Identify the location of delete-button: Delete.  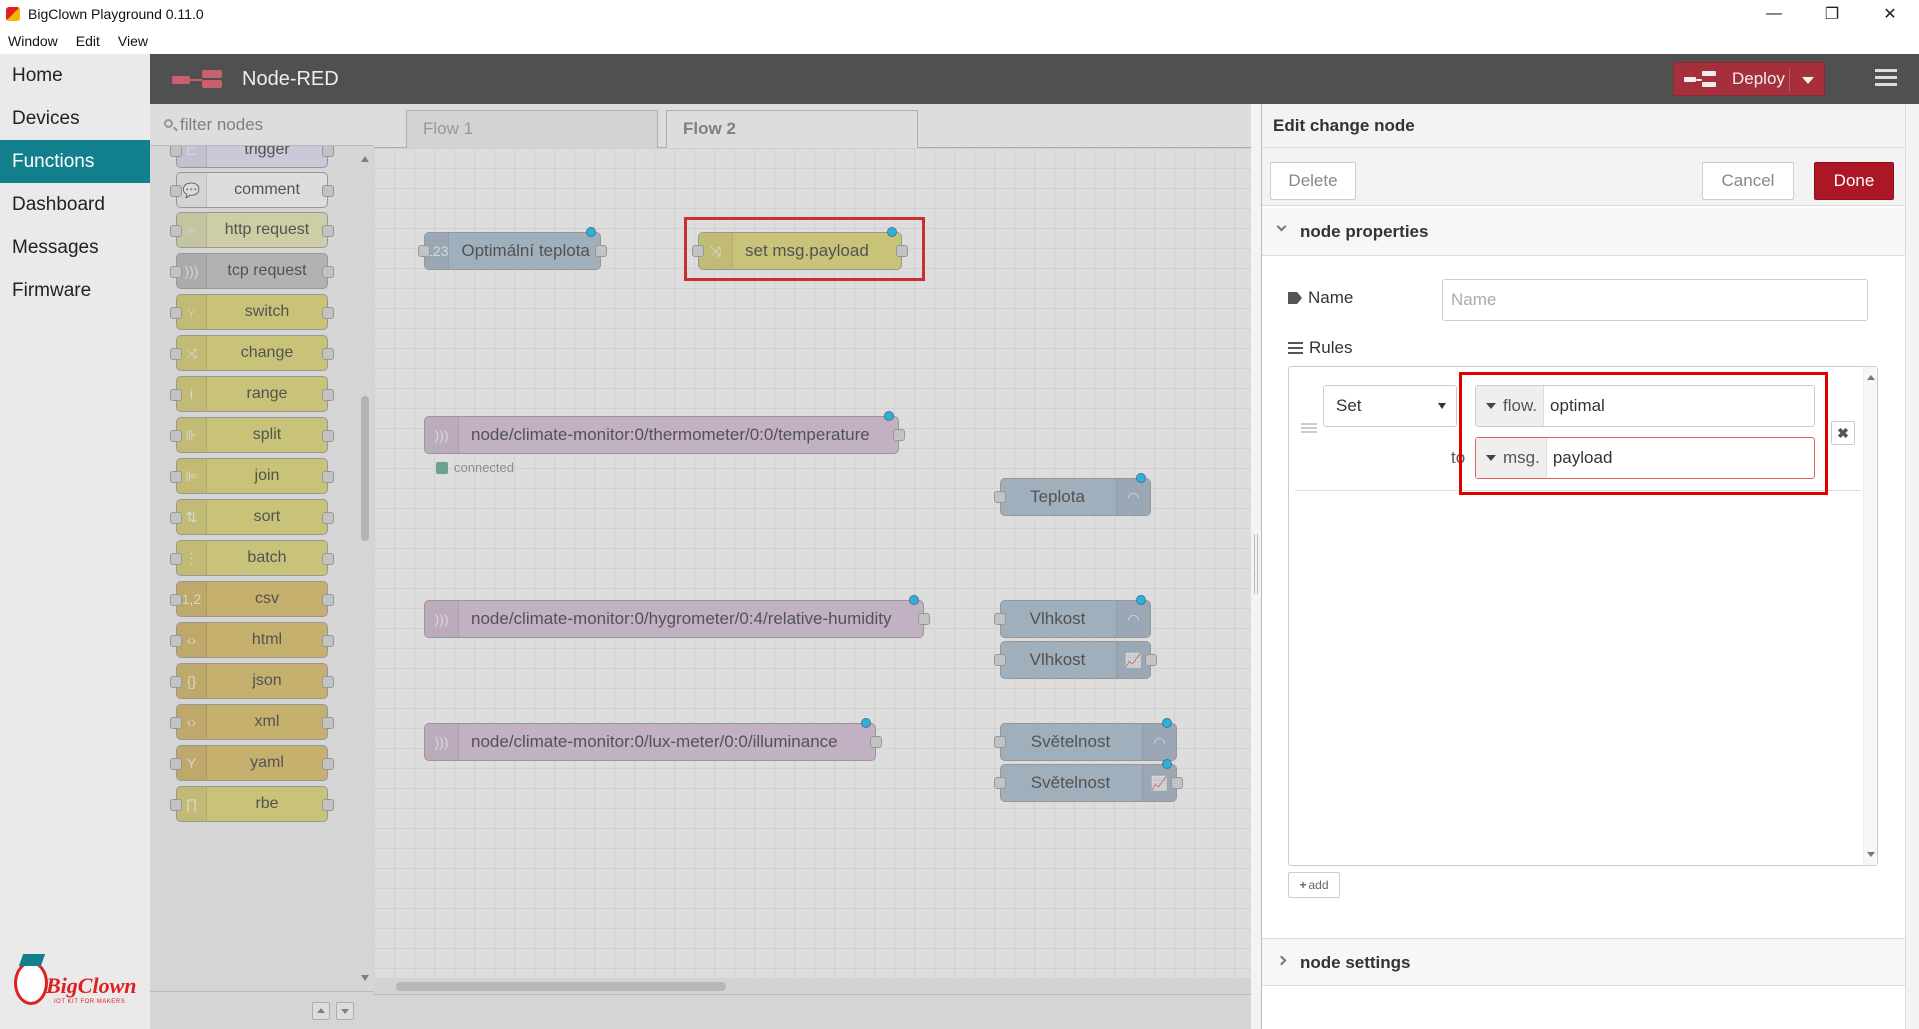
(1313, 181).